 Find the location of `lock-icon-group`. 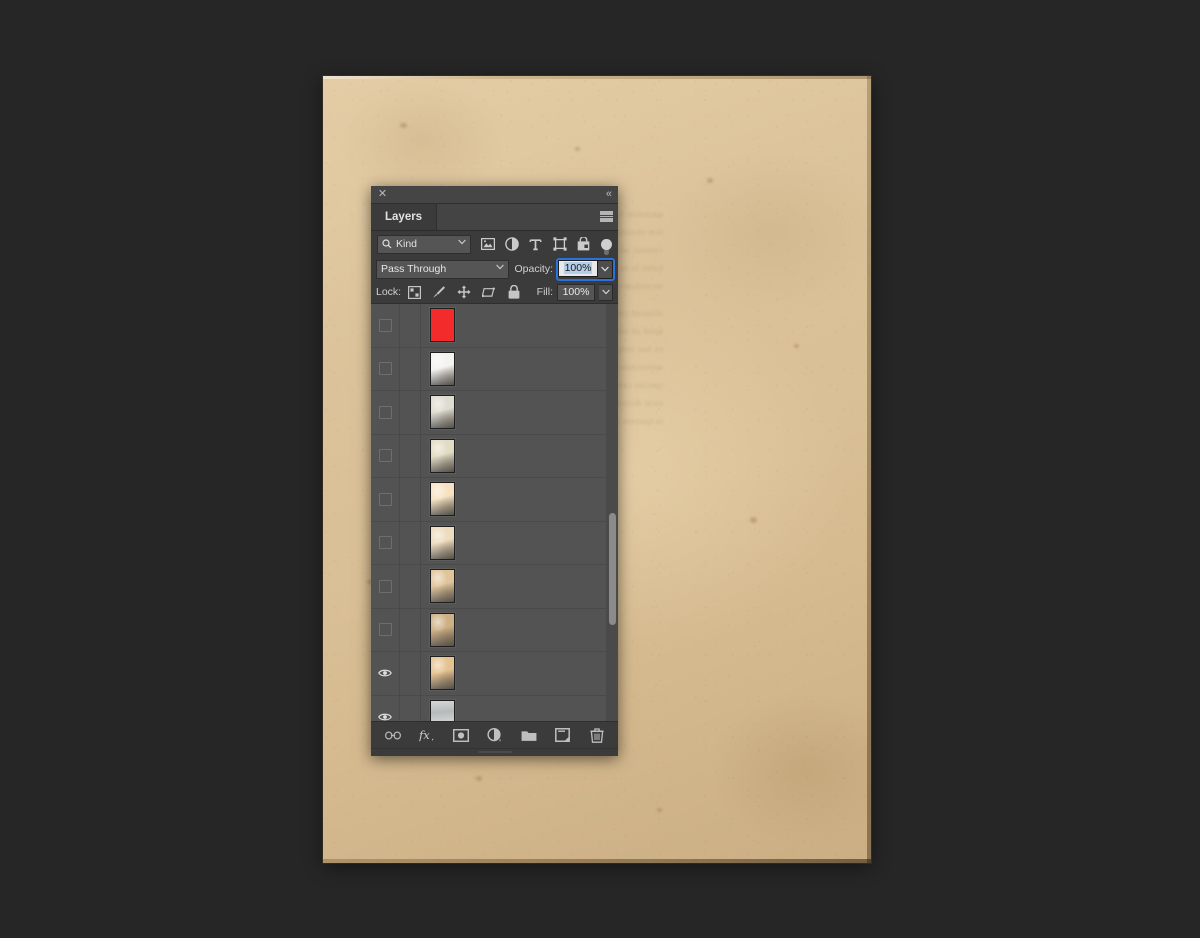

lock-icon-group is located at coordinates (464, 292).